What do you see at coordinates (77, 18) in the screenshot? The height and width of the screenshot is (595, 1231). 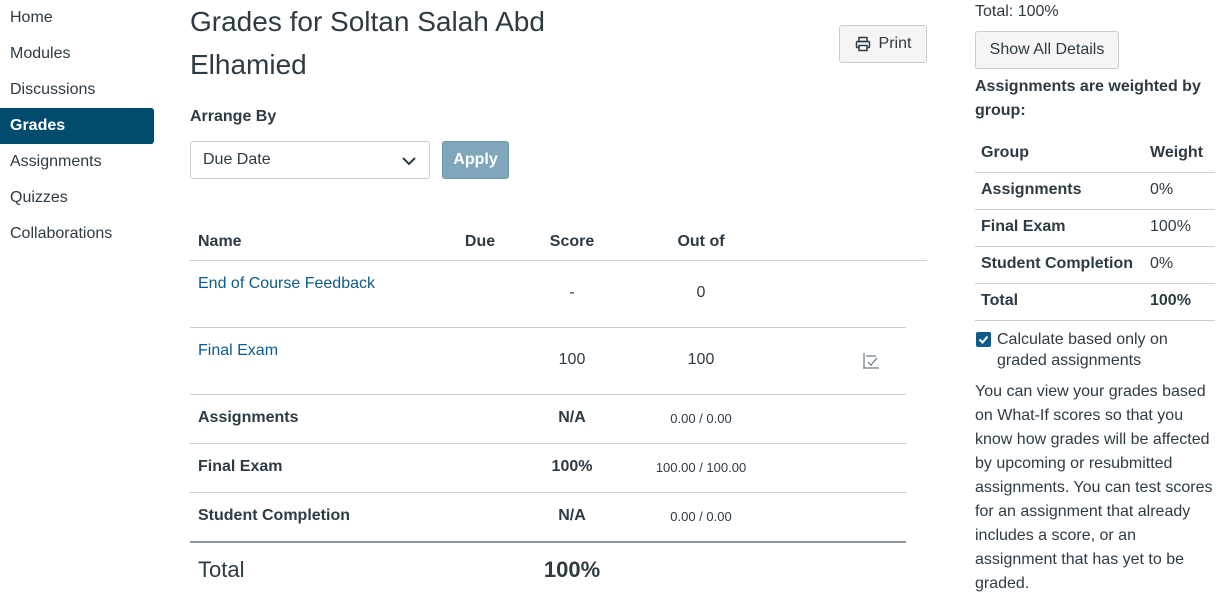 I see `nav-item-home: Home` at bounding box center [77, 18].